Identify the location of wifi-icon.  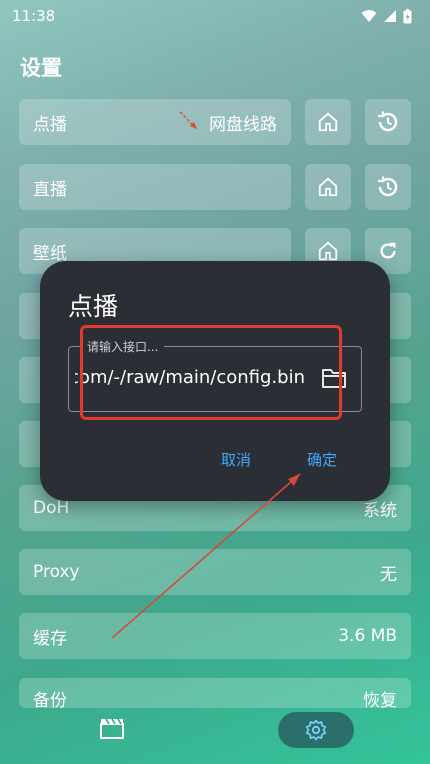
(369, 16).